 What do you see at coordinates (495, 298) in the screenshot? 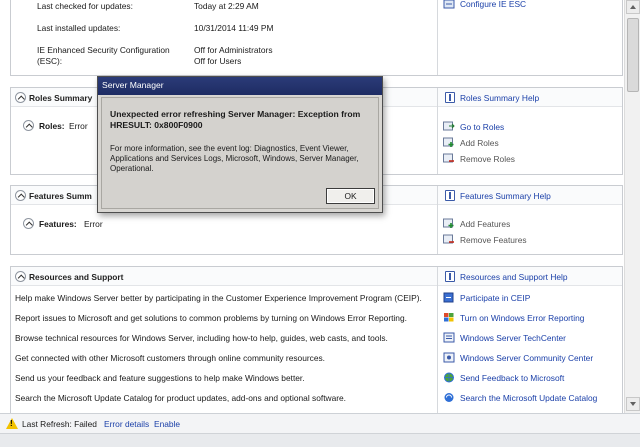
I see `participate-ceip-link: Participate in CEIP` at bounding box center [495, 298].